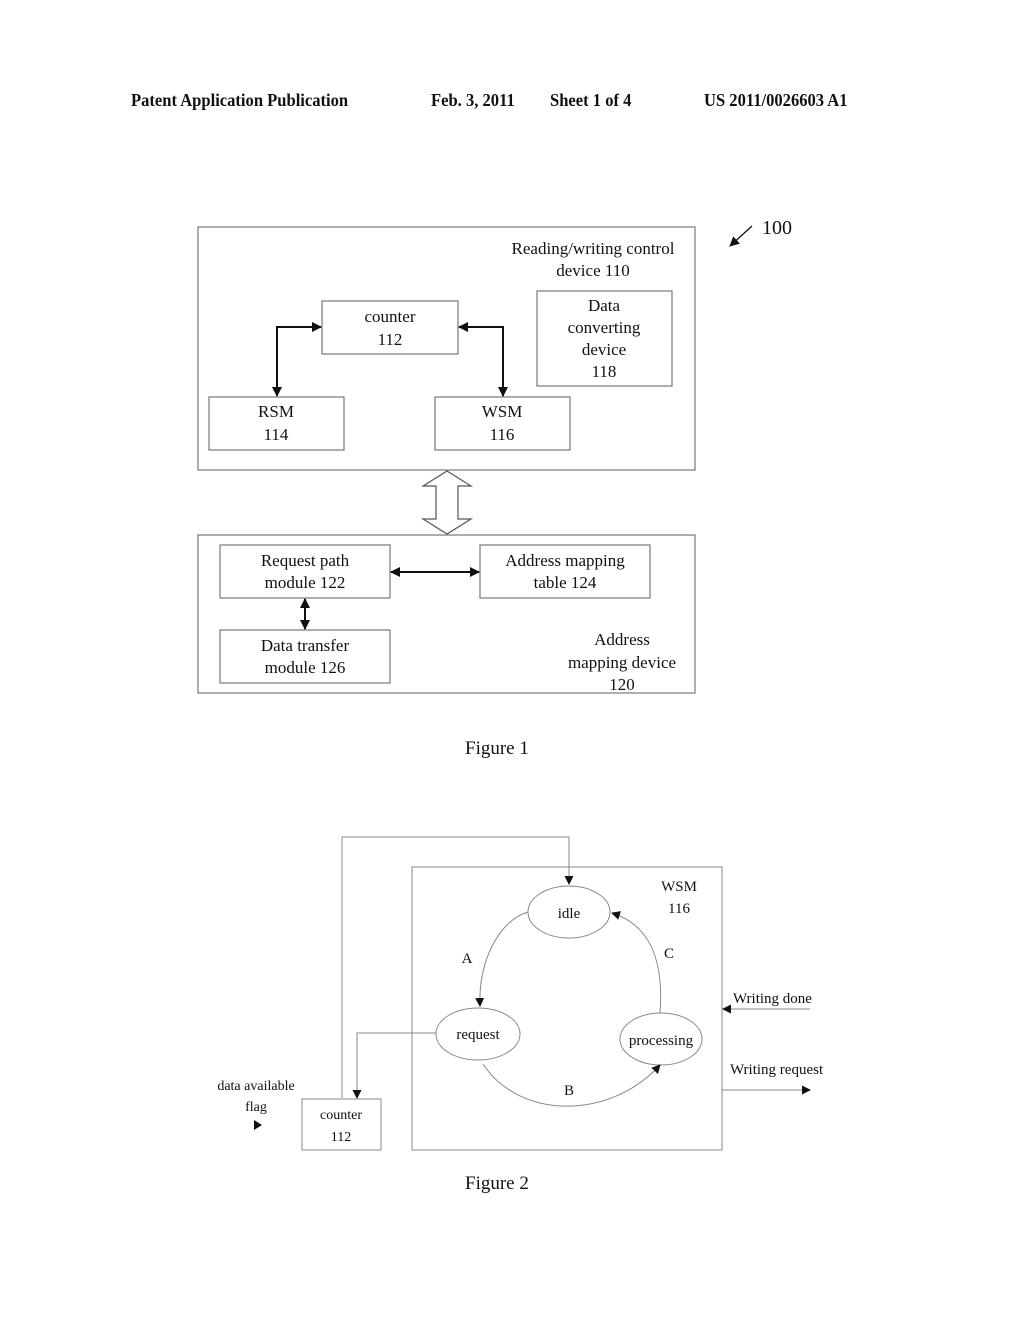  I want to click on writing-done-label: Writing done, so click(772, 999).